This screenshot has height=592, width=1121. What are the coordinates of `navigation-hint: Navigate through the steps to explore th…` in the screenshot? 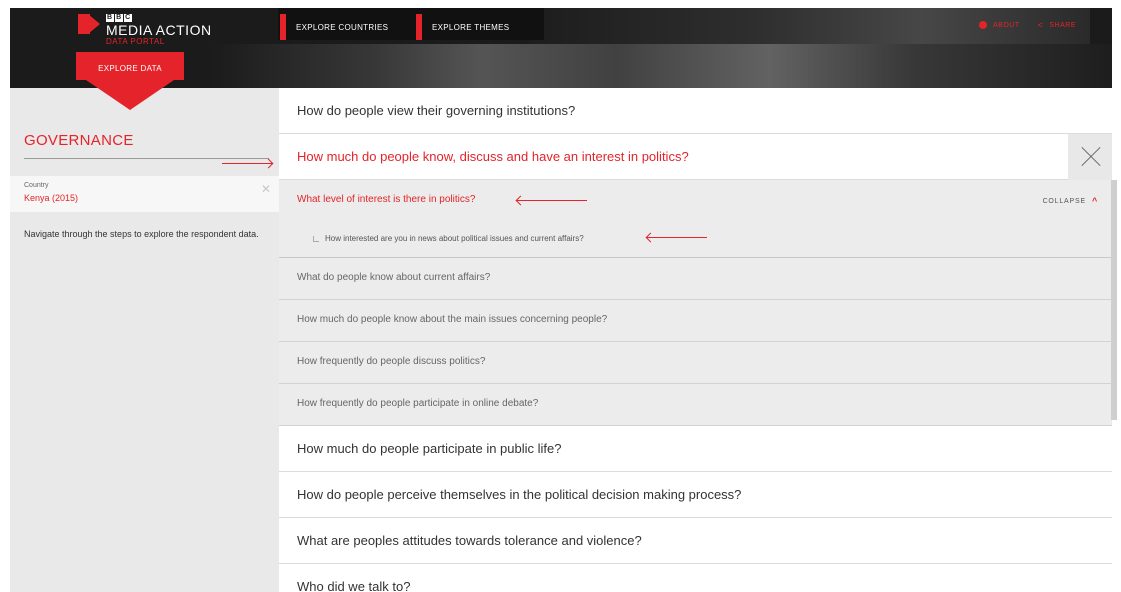 It's located at (141, 234).